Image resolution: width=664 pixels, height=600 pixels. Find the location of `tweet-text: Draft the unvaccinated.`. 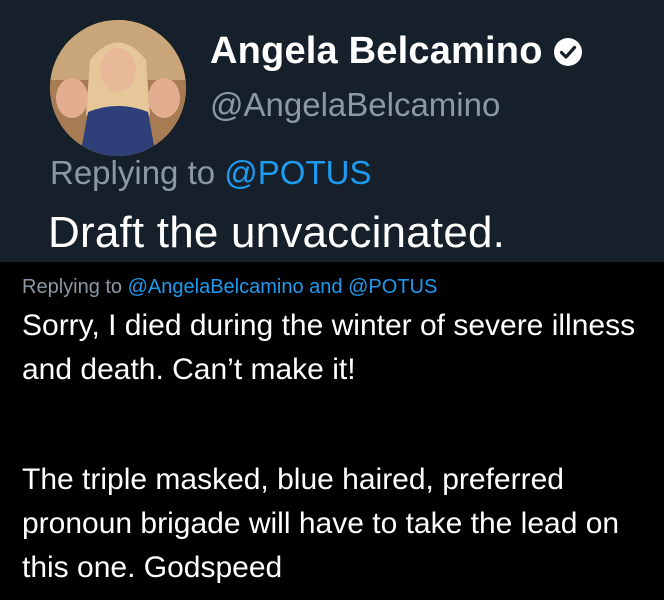

tweet-text: Draft the unvaccinated. is located at coordinates (277, 232).